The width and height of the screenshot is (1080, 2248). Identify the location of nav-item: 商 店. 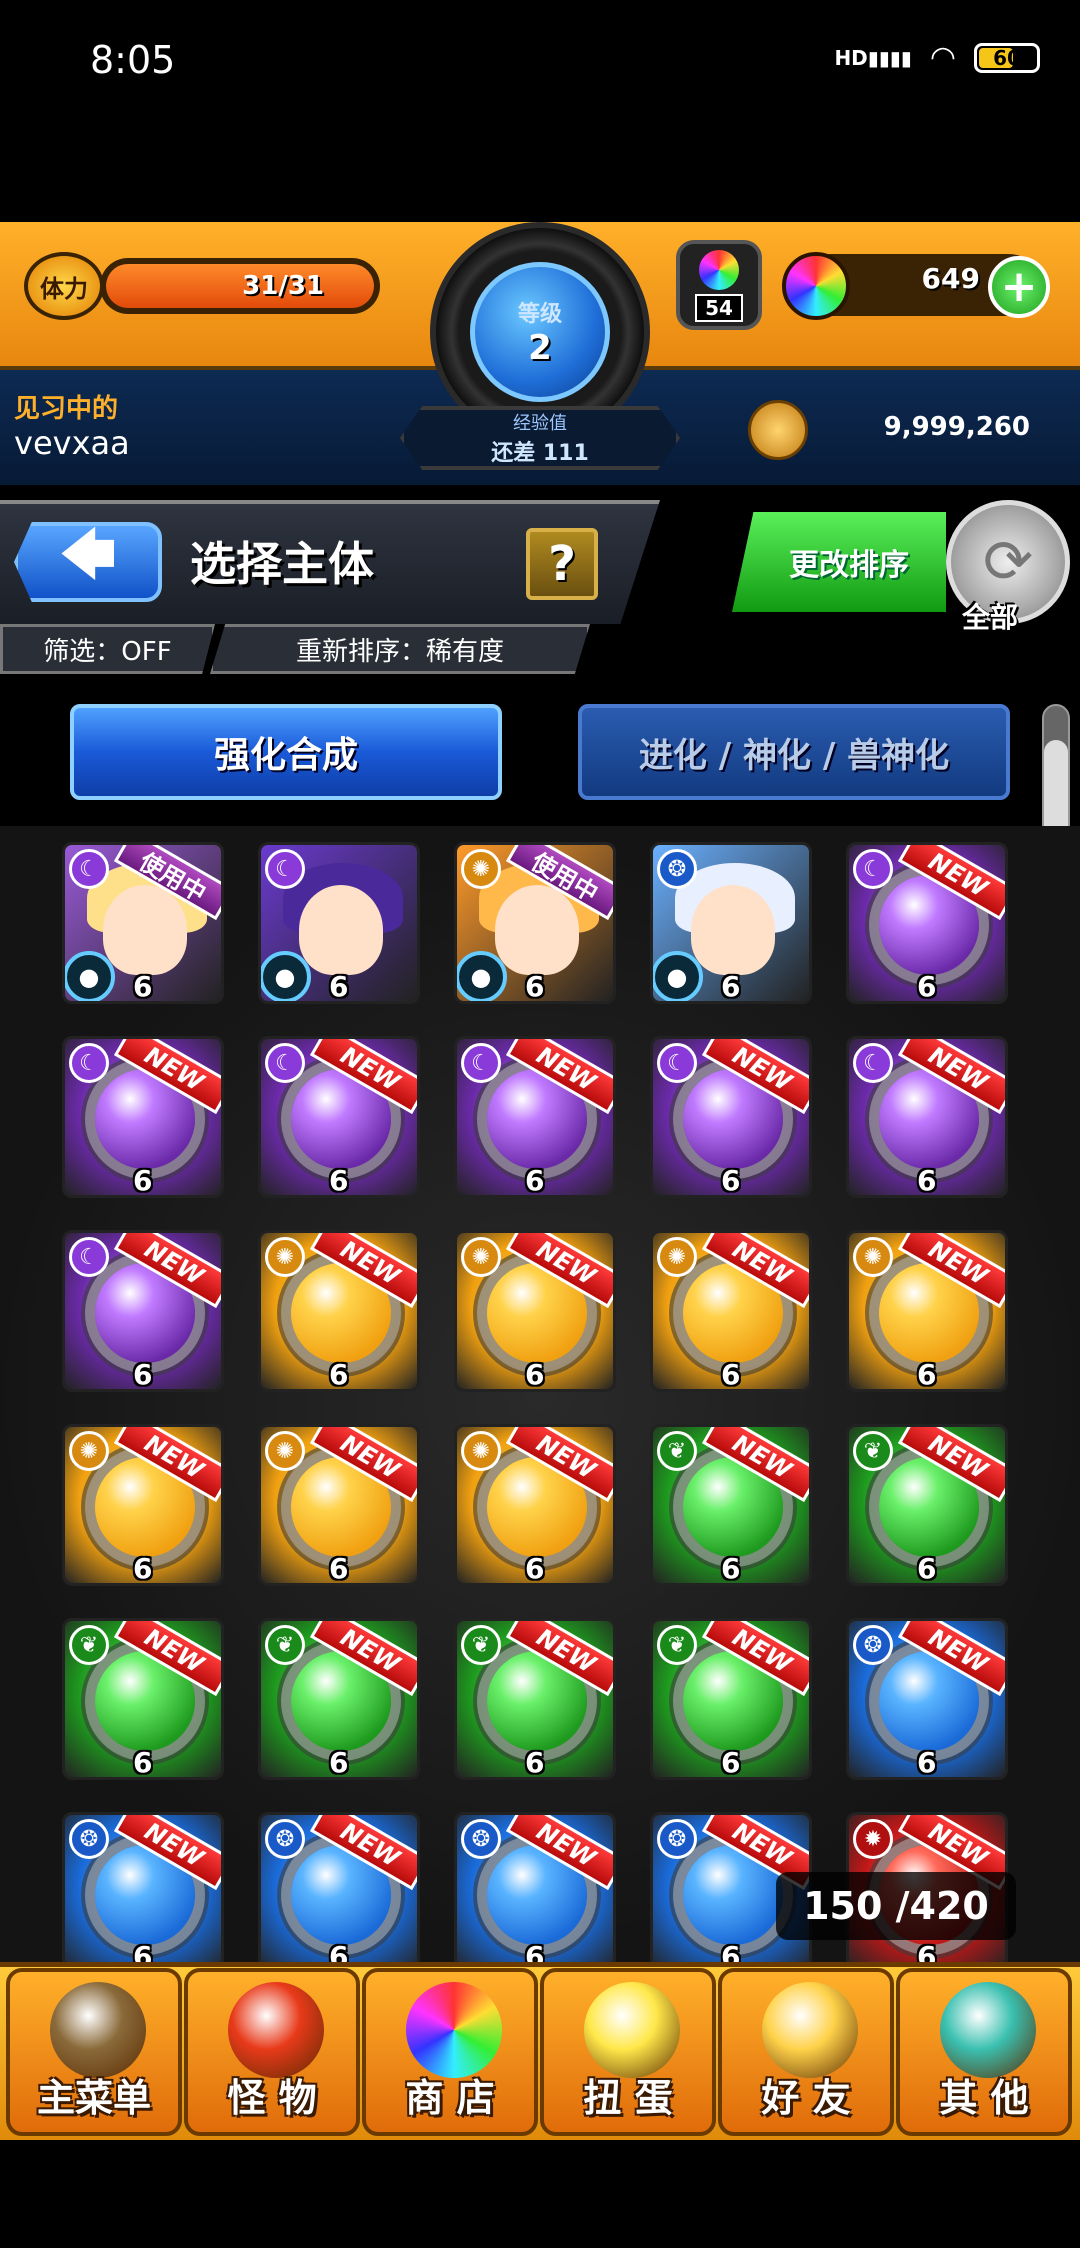
(450, 2052).